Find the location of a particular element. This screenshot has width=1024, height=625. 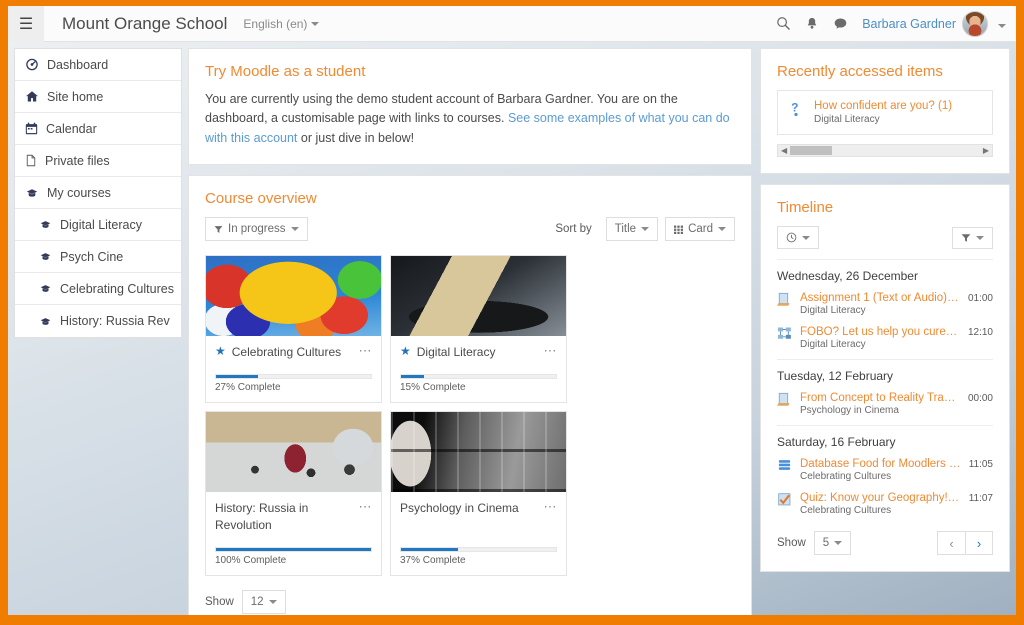

timeline-type-filter-dropdown is located at coordinates (972, 237).